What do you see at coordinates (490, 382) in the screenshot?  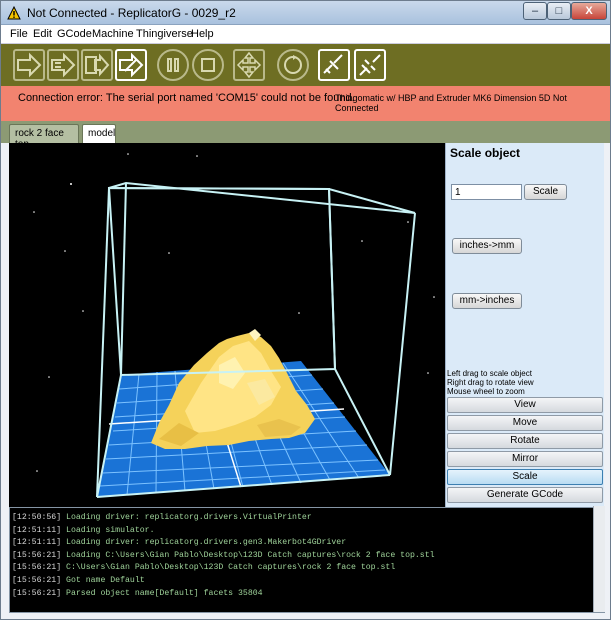 I see `hint-right-drag: Right drag to rotate view` at bounding box center [490, 382].